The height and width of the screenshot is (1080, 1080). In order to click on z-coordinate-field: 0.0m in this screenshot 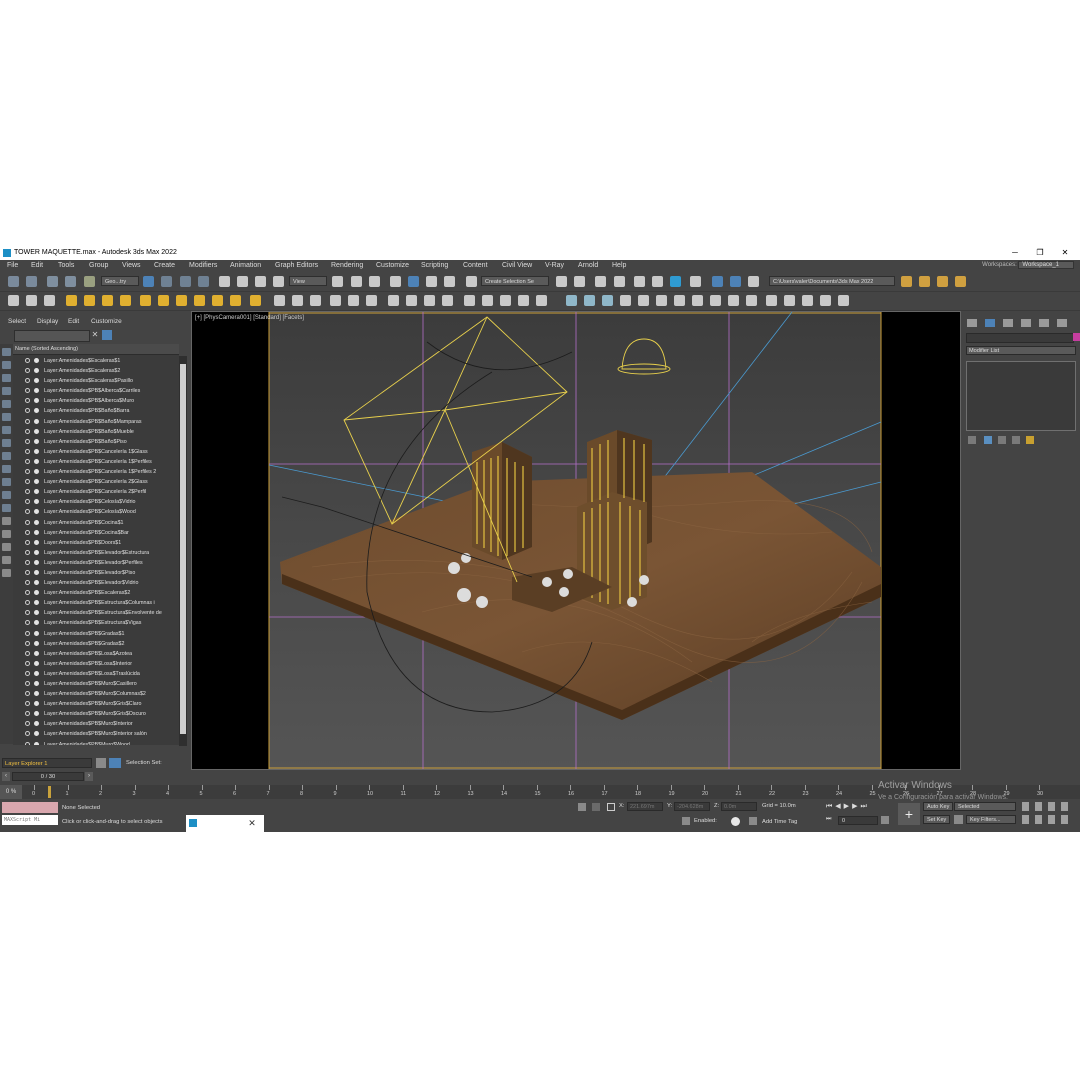, I will do `click(739, 806)`.